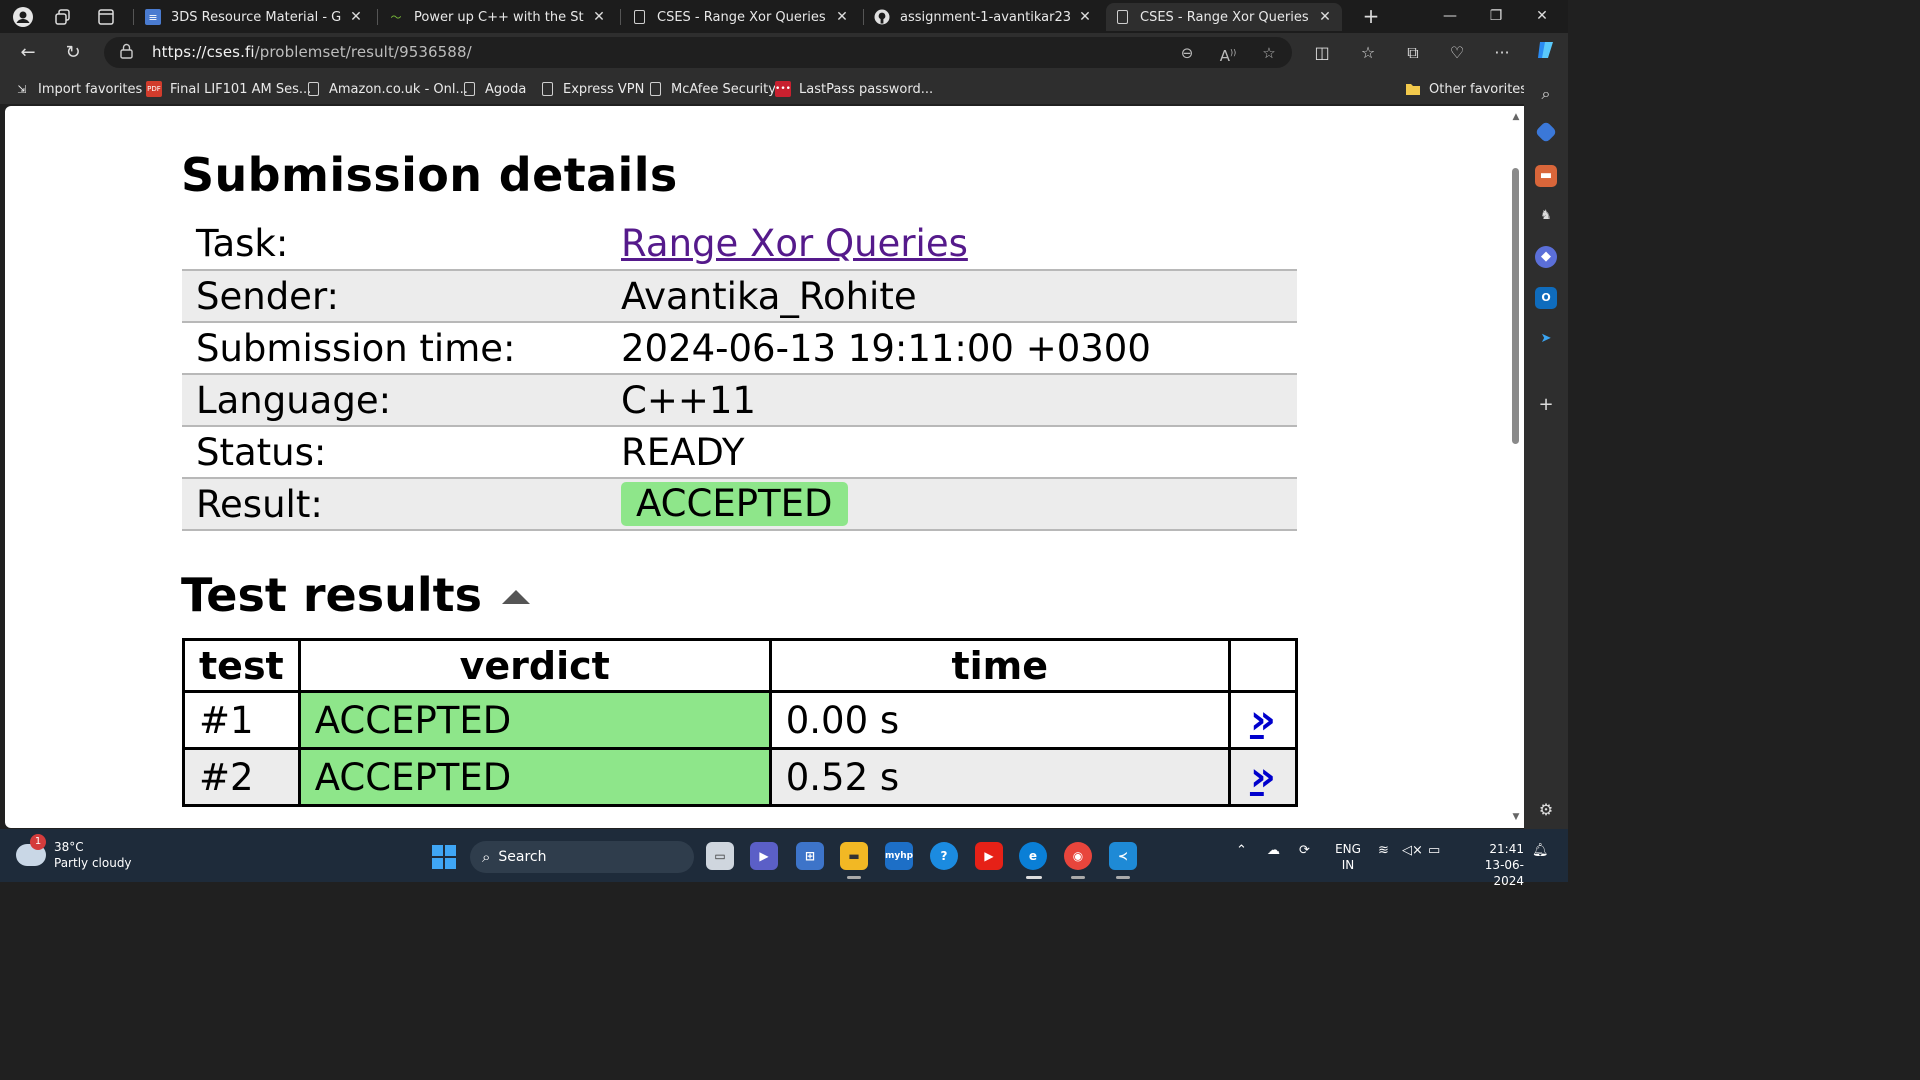  I want to click on add-sidebar-app-icon: +, so click(1546, 405).